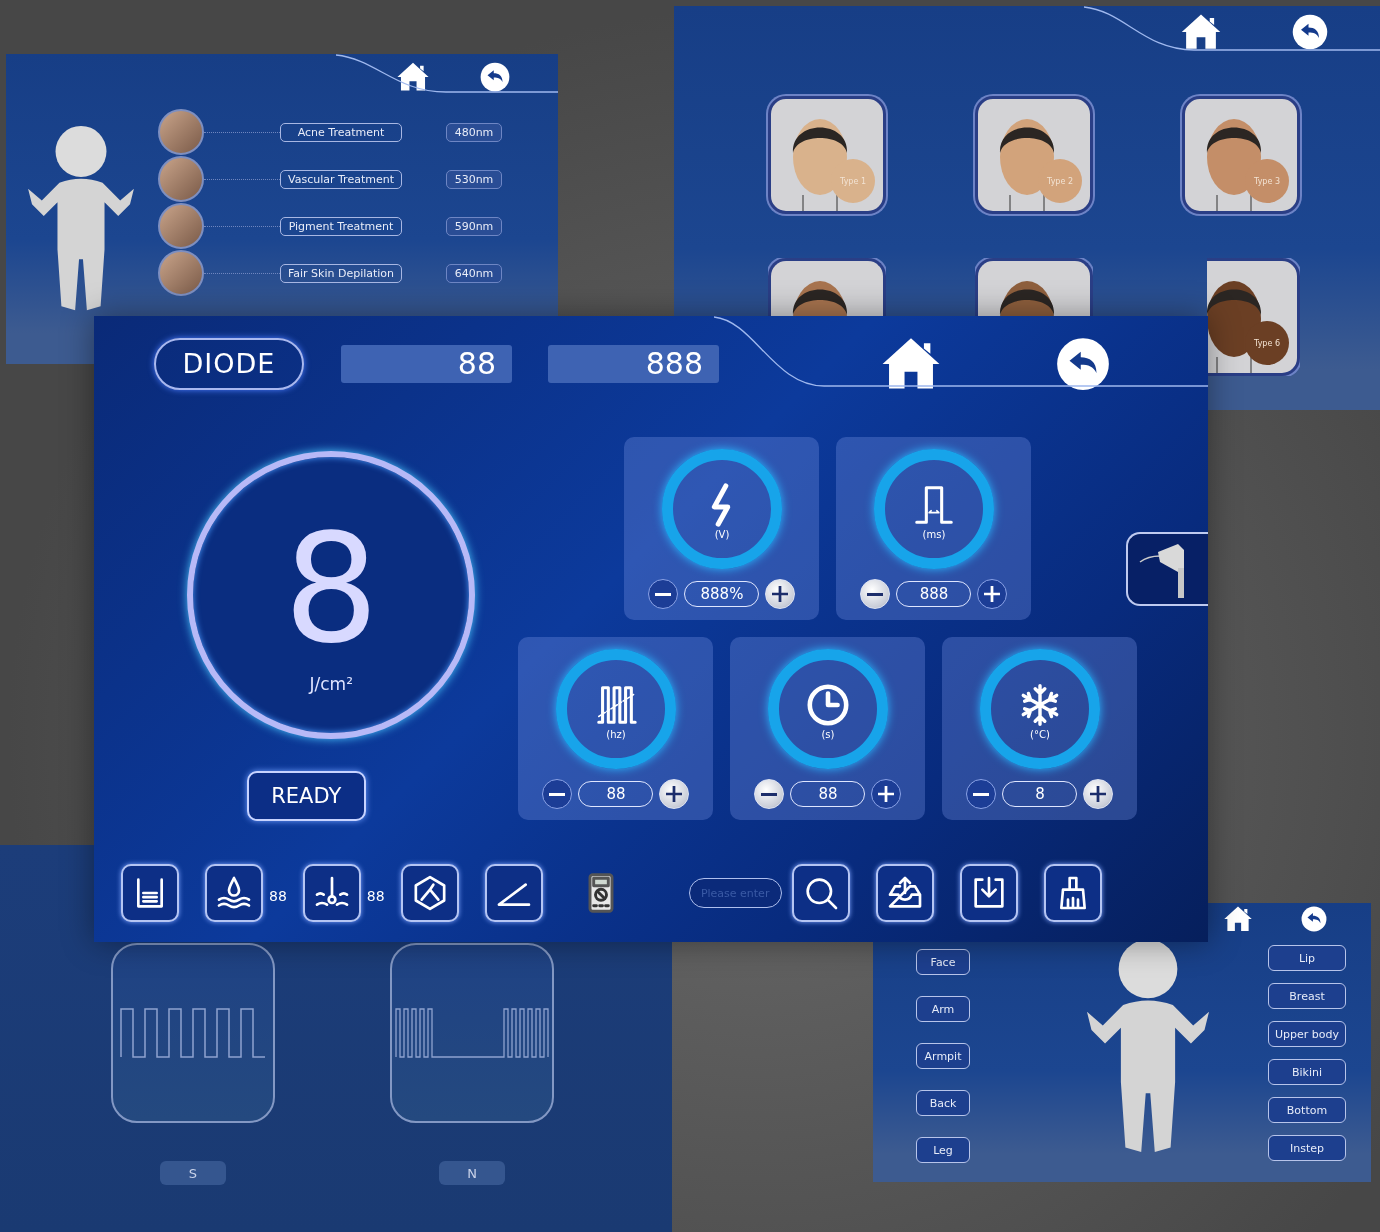 Image resolution: width=1380 pixels, height=1232 pixels. What do you see at coordinates (193, 1173) in the screenshot?
I see `mode-button: S` at bounding box center [193, 1173].